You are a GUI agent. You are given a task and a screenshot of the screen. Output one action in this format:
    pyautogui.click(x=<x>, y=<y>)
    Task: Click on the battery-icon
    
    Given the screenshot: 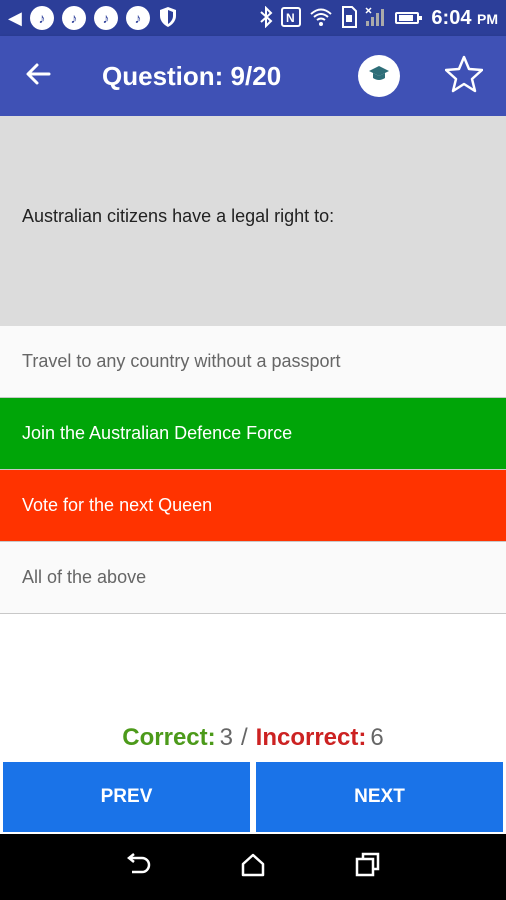 What is the action you would take?
    pyautogui.click(x=409, y=18)
    